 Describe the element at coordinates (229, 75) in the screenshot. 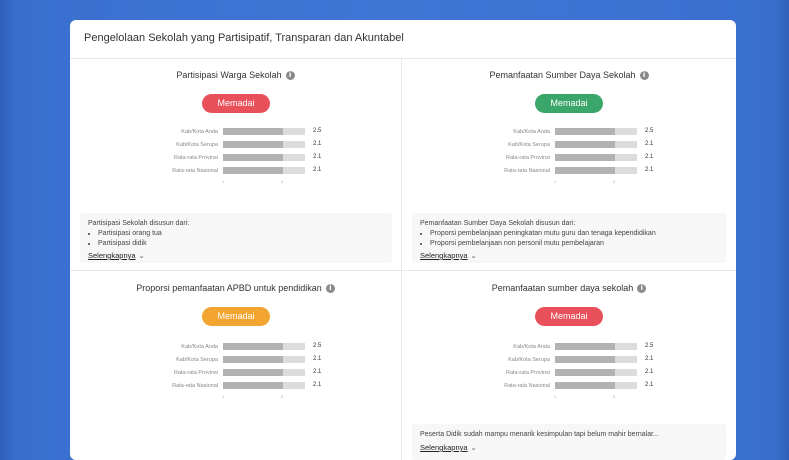

I see `quadrant-title-text: Partisipasi Warga Sekolah` at that location.